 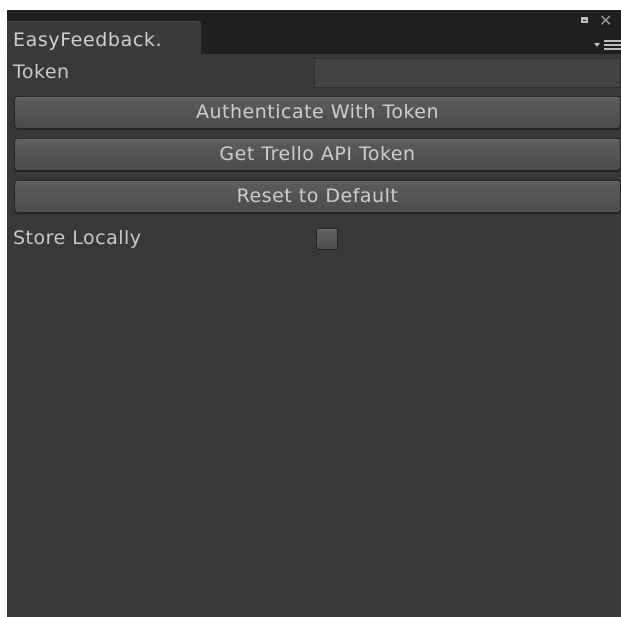 I want to click on token-label: Token, so click(x=41, y=72).